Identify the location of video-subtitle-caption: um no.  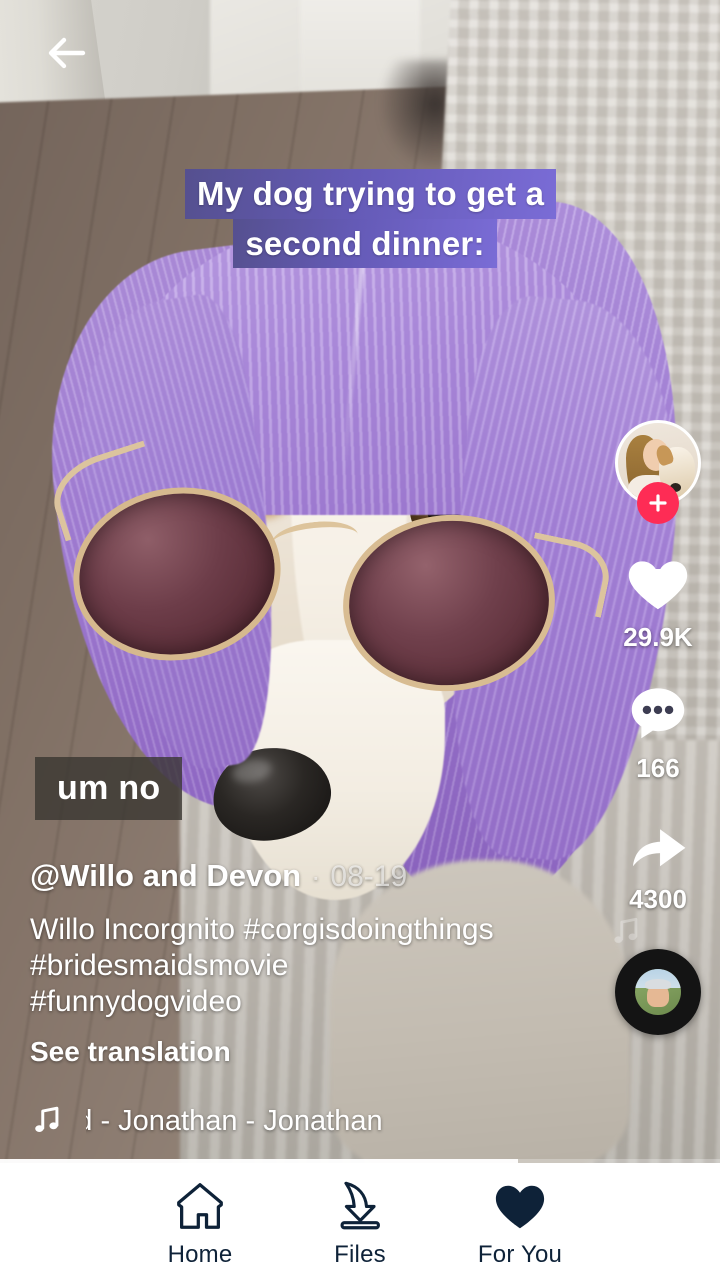
(109, 788).